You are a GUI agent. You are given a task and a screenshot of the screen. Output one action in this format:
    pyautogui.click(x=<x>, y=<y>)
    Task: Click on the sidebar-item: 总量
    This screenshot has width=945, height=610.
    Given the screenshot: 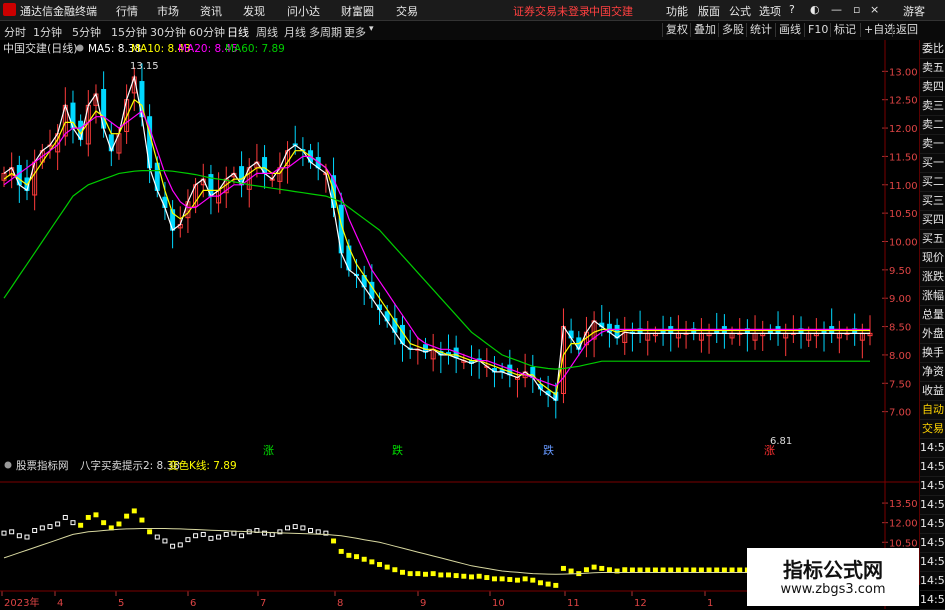 What is the action you would take?
    pyautogui.click(x=932, y=315)
    